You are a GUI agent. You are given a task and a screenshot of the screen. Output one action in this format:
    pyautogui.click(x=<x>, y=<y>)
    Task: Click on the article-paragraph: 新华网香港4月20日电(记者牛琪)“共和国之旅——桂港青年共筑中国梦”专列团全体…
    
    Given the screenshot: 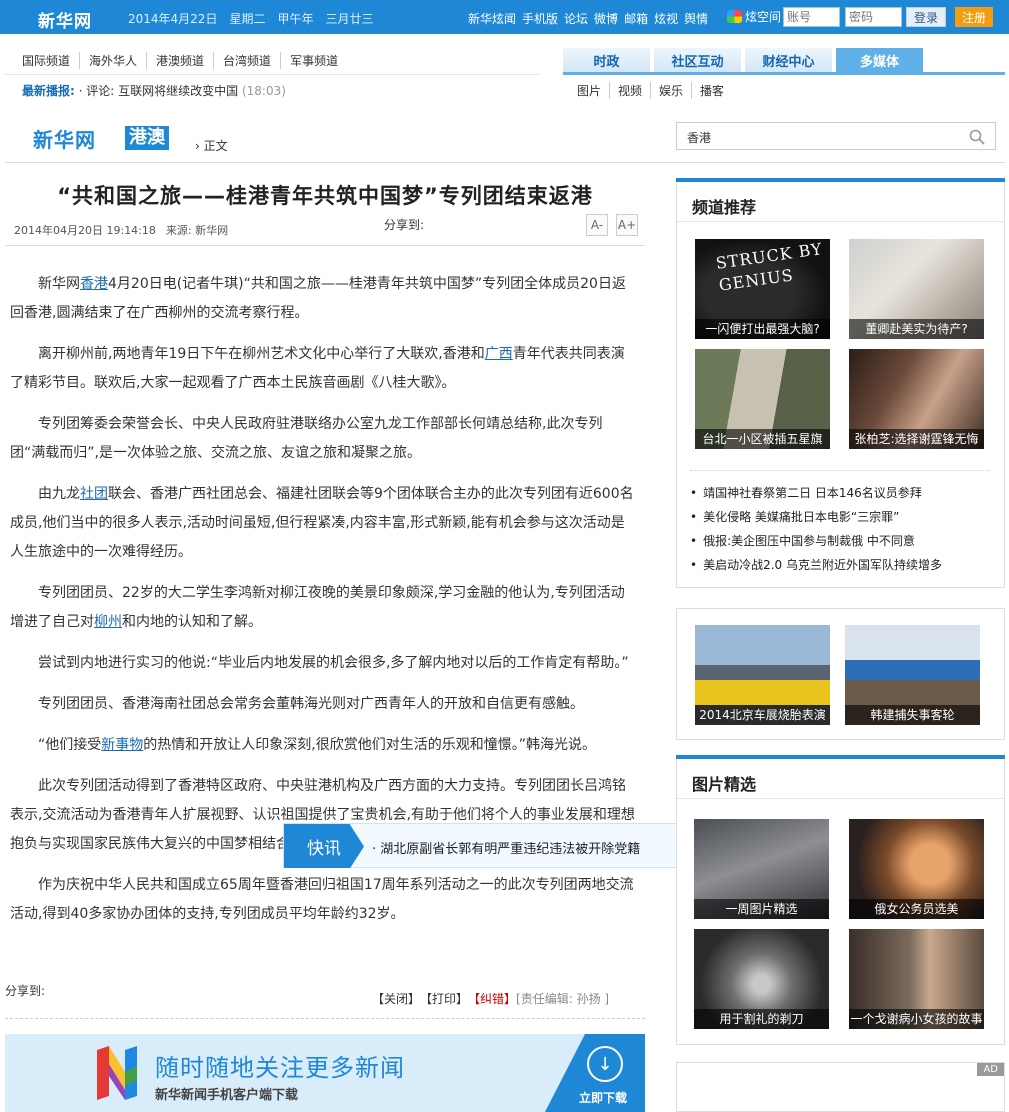 What is the action you would take?
    pyautogui.click(x=318, y=298)
    